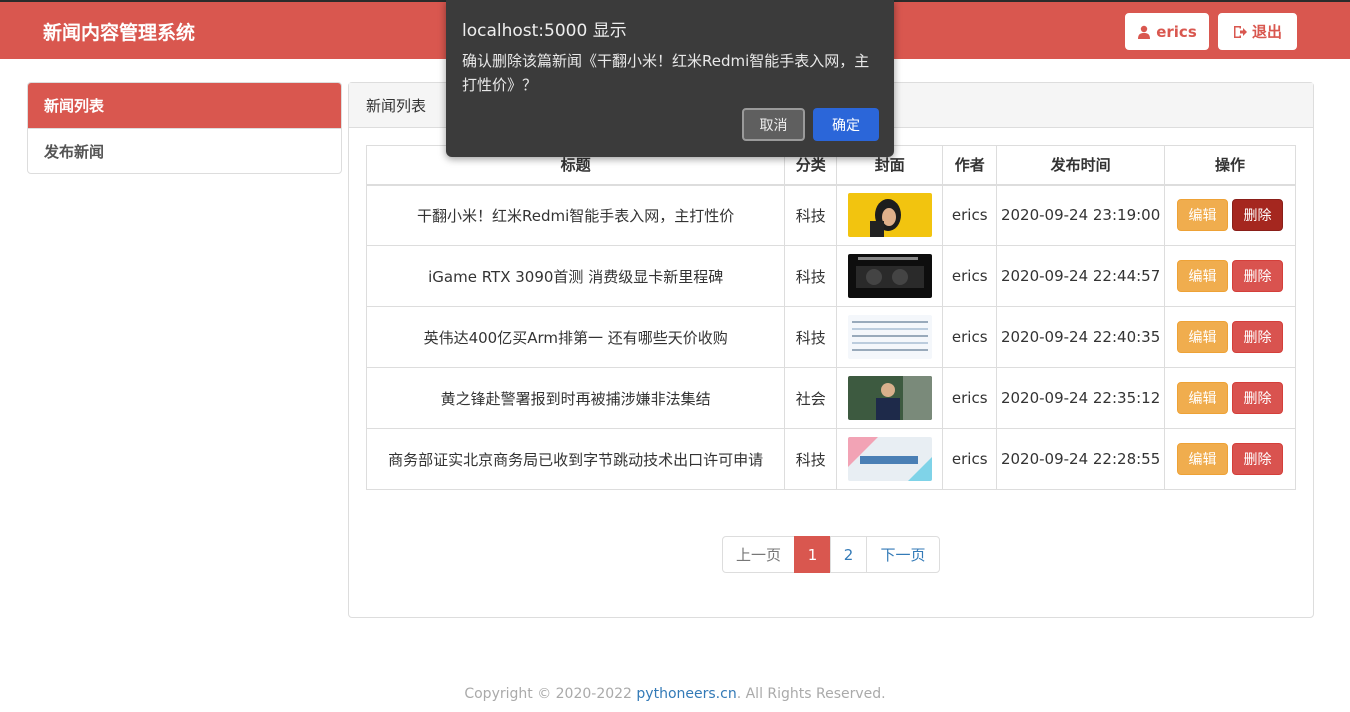  What do you see at coordinates (1240, 31) in the screenshot?
I see `logout-icon` at bounding box center [1240, 31].